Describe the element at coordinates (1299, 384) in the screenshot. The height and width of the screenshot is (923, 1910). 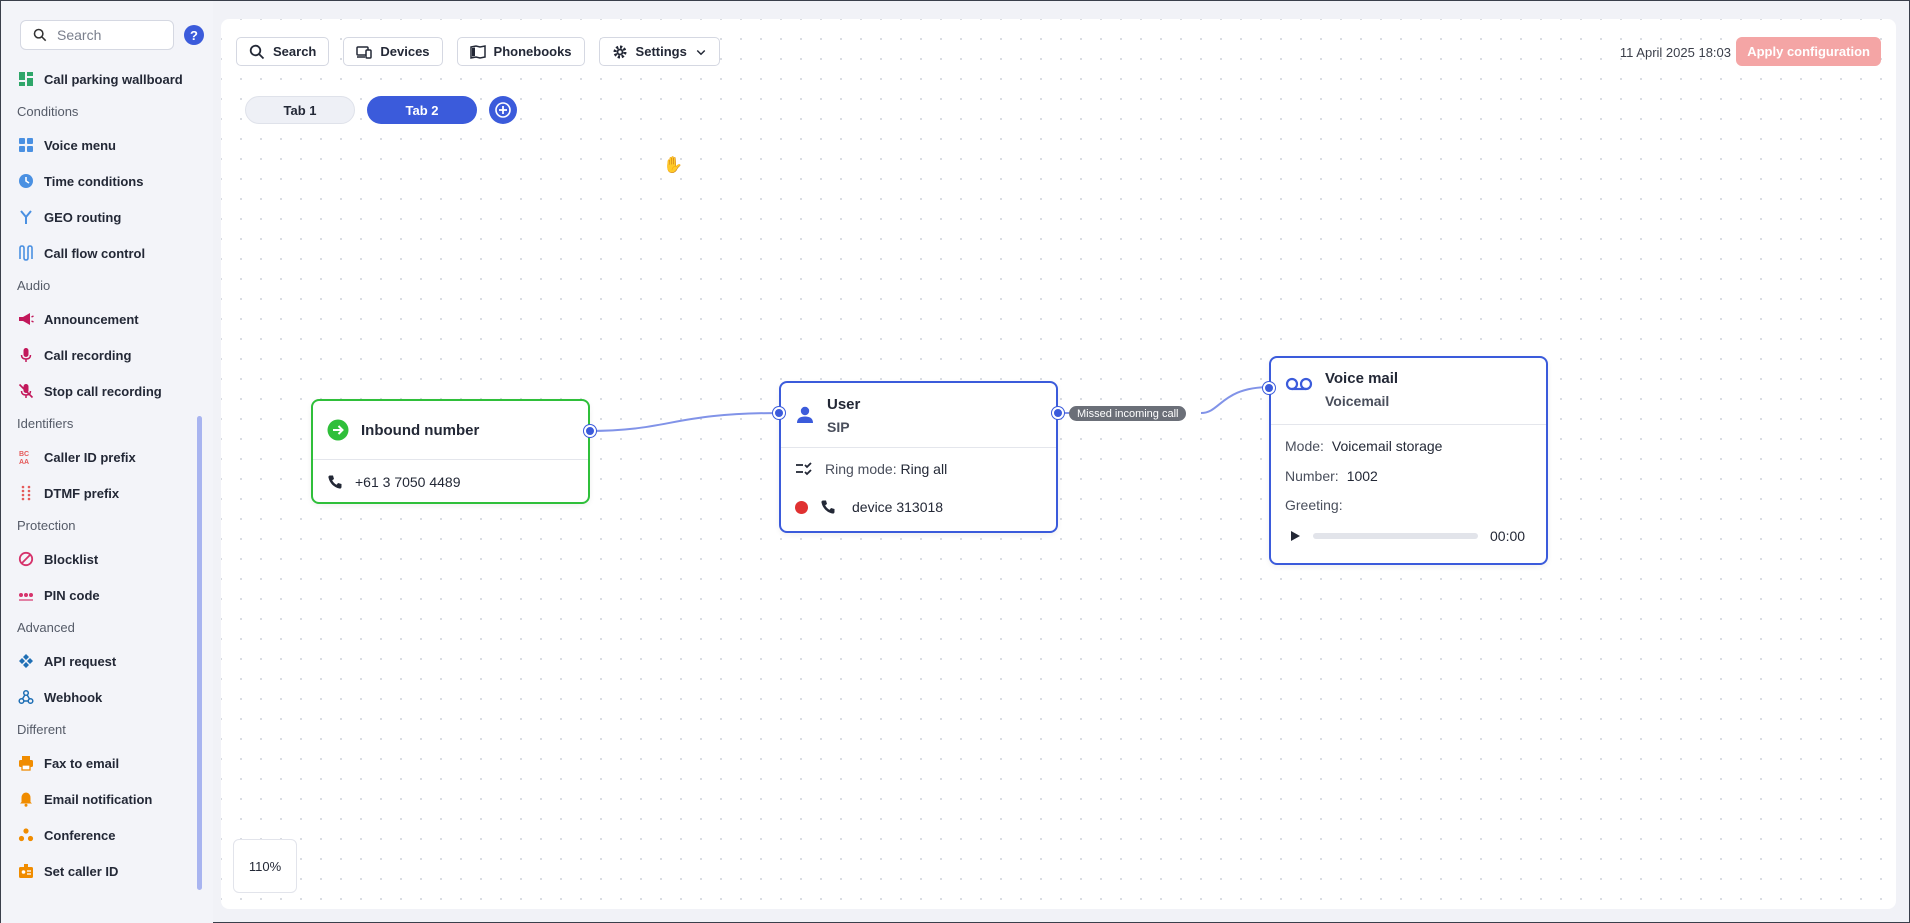
I see `voicemail-icon` at that location.